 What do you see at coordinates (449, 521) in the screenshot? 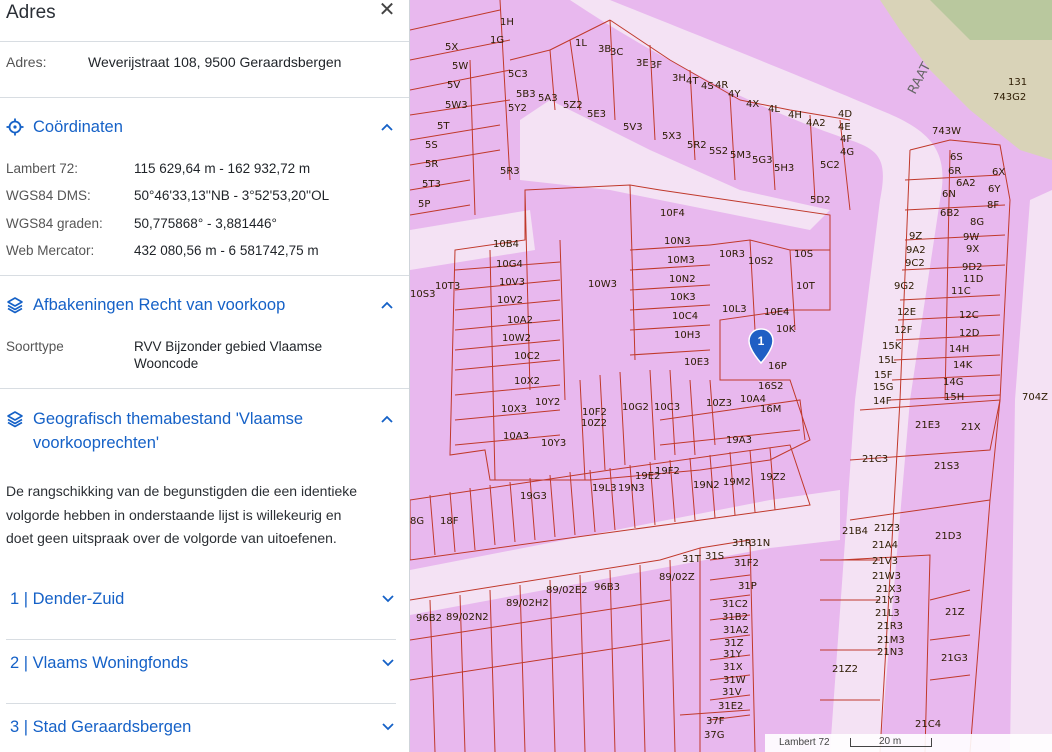
I see `parcel-label: 18F` at bounding box center [449, 521].